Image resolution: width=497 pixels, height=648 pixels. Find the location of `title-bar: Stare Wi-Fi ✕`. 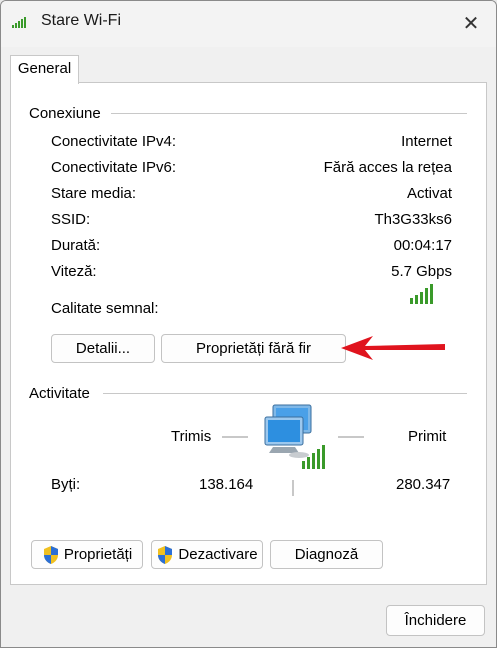

title-bar: Stare Wi-Fi ✕ is located at coordinates (248, 24).